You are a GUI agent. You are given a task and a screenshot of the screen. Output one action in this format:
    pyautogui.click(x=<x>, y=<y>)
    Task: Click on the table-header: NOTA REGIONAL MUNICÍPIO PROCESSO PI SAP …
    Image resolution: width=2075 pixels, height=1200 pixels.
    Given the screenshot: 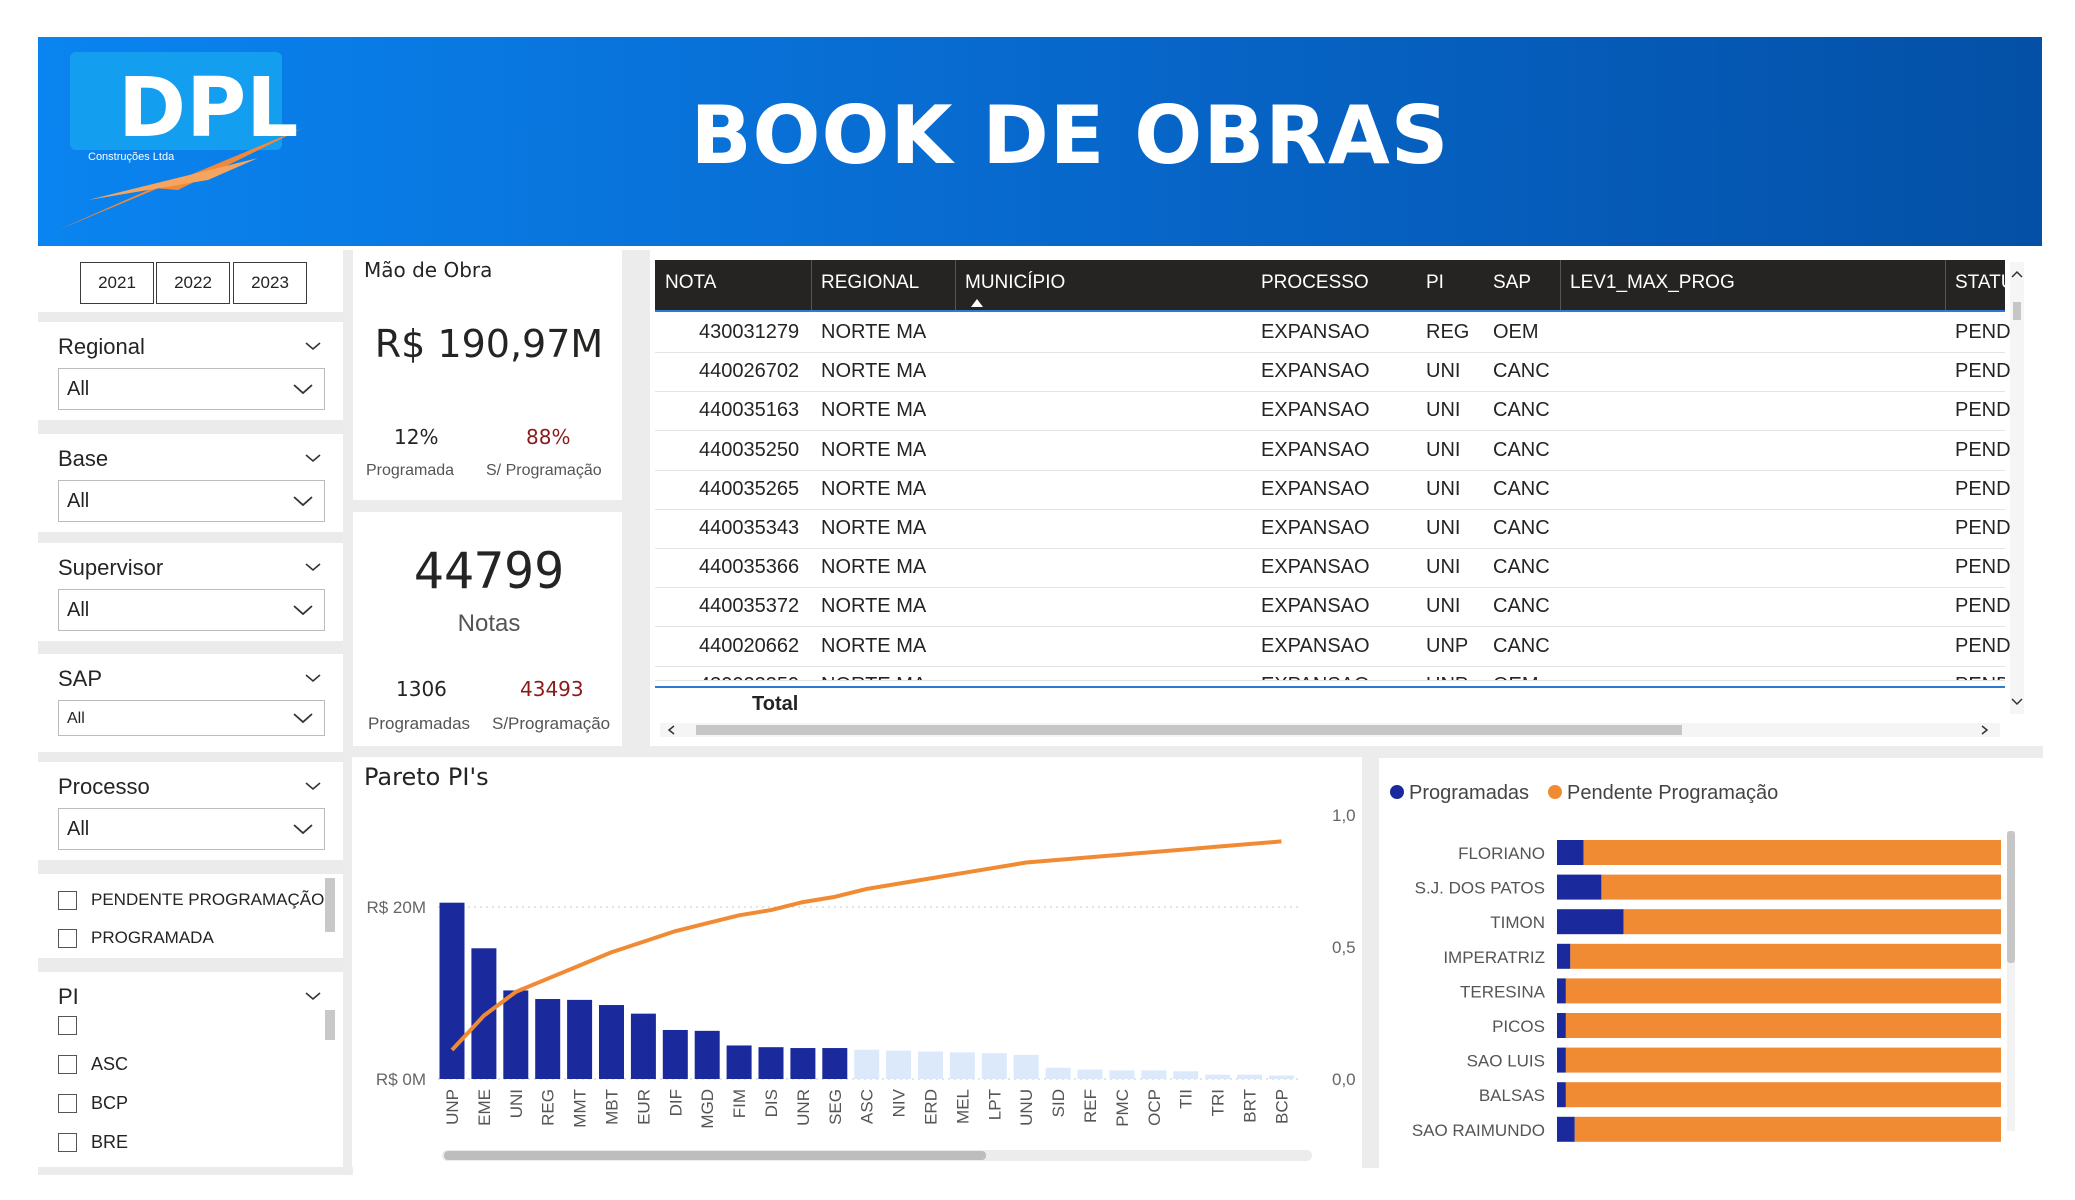 What is the action you would take?
    pyautogui.click(x=1334, y=285)
    